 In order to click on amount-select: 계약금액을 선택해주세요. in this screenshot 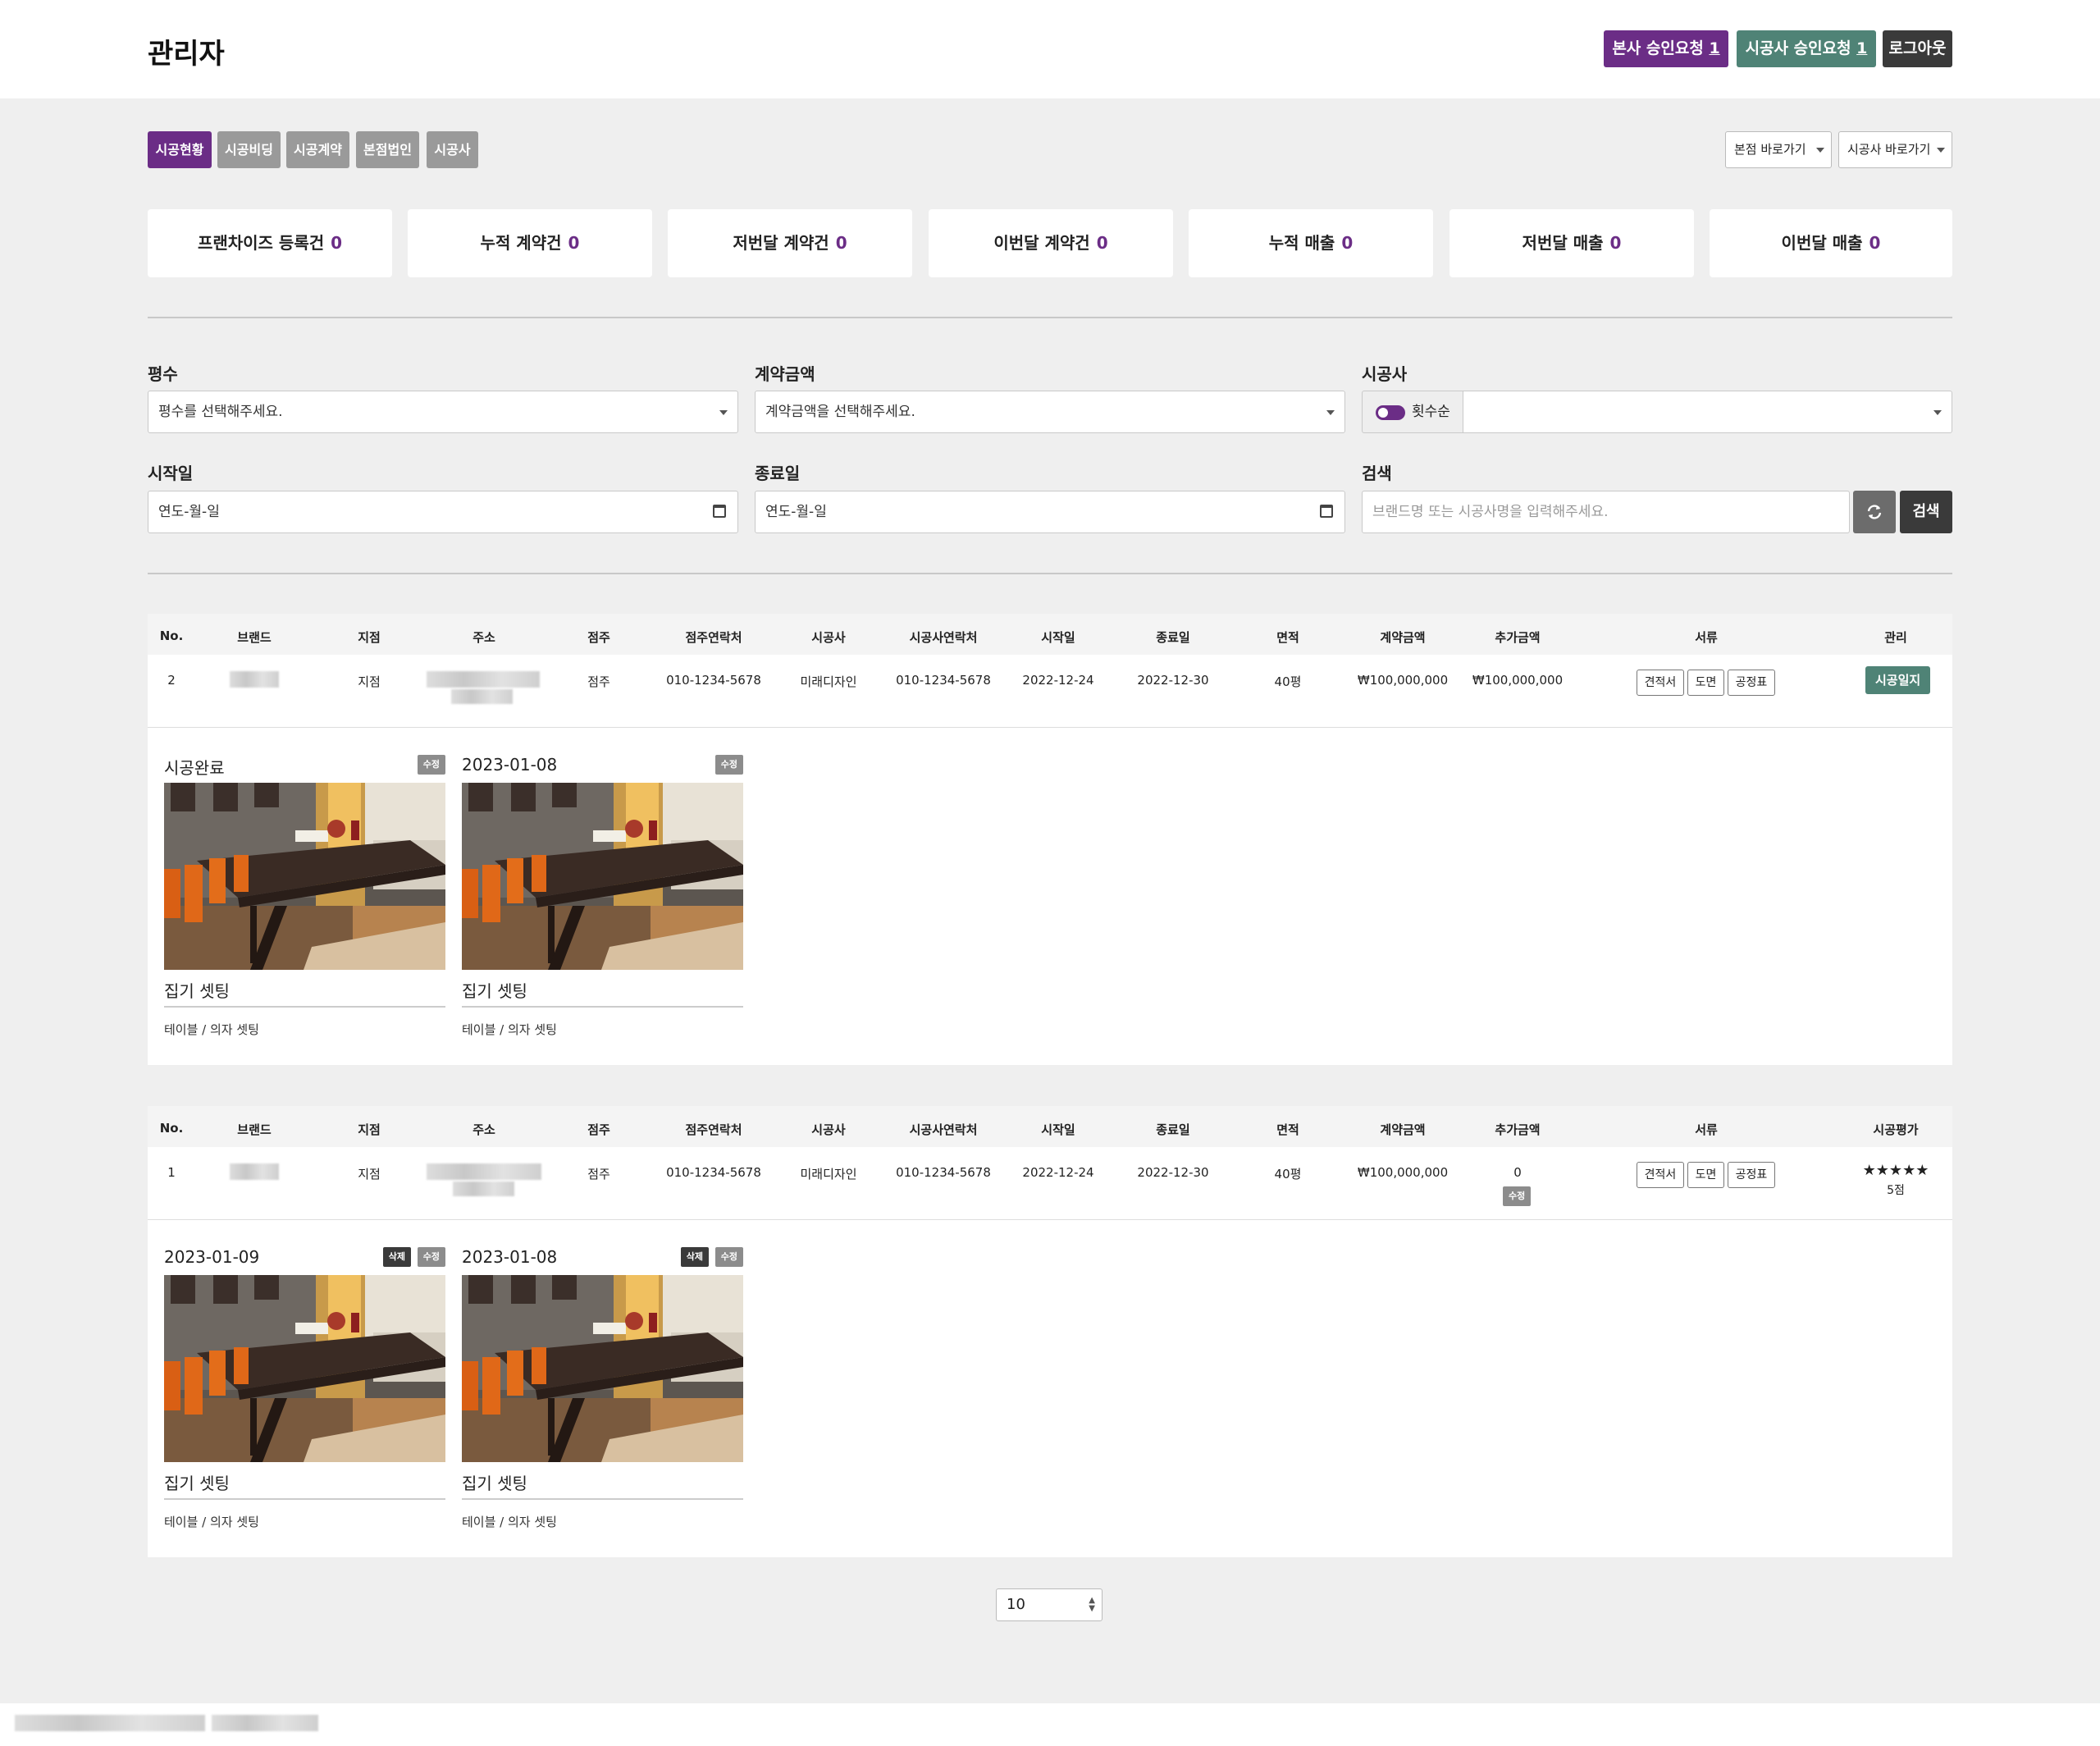, I will do `click(1050, 412)`.